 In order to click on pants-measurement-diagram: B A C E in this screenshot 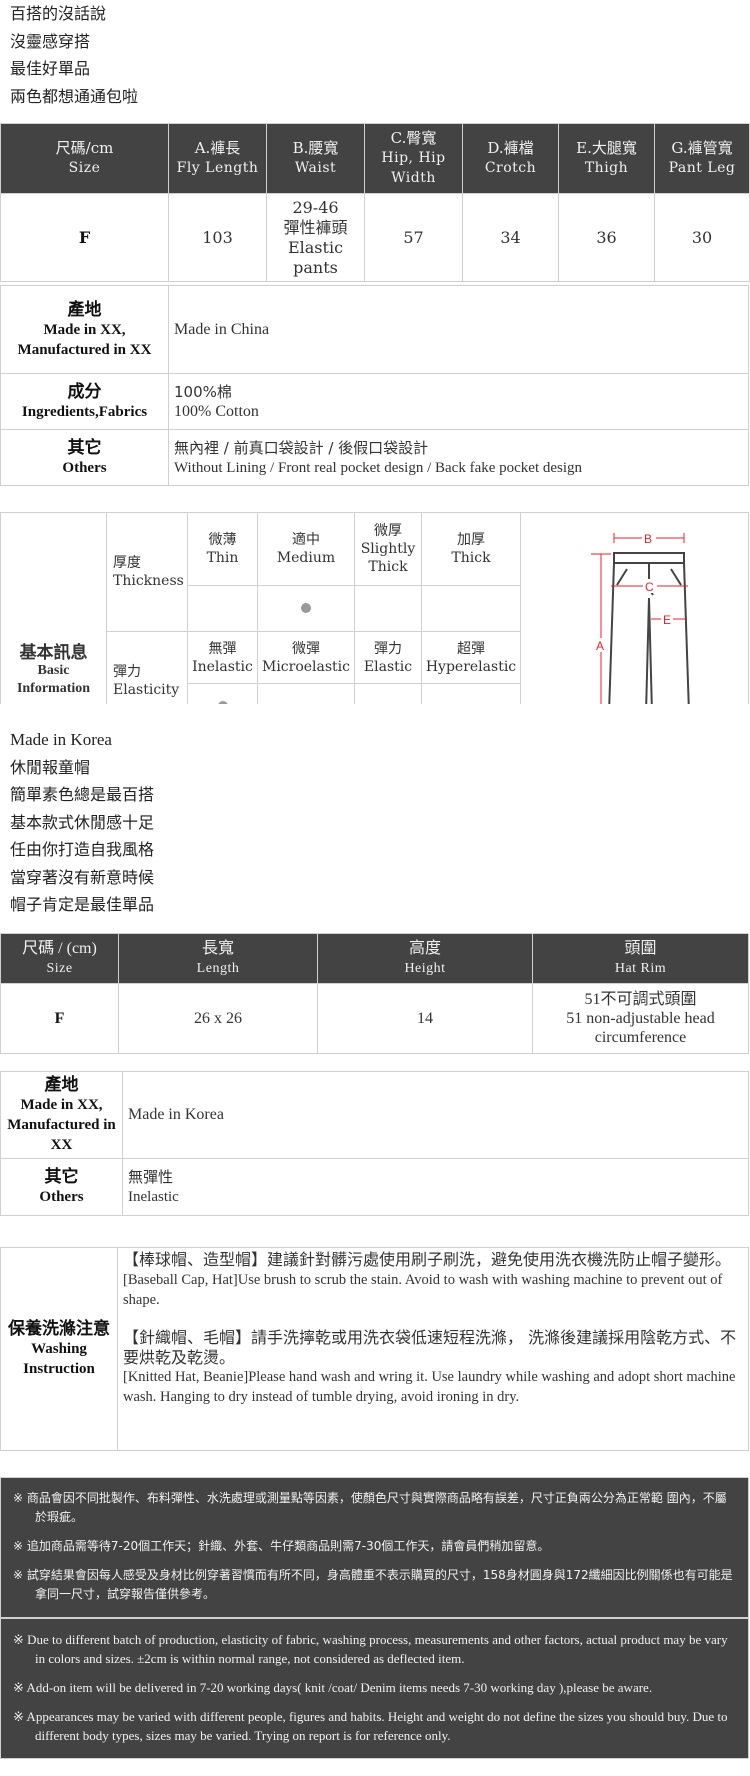, I will do `click(640, 617)`.